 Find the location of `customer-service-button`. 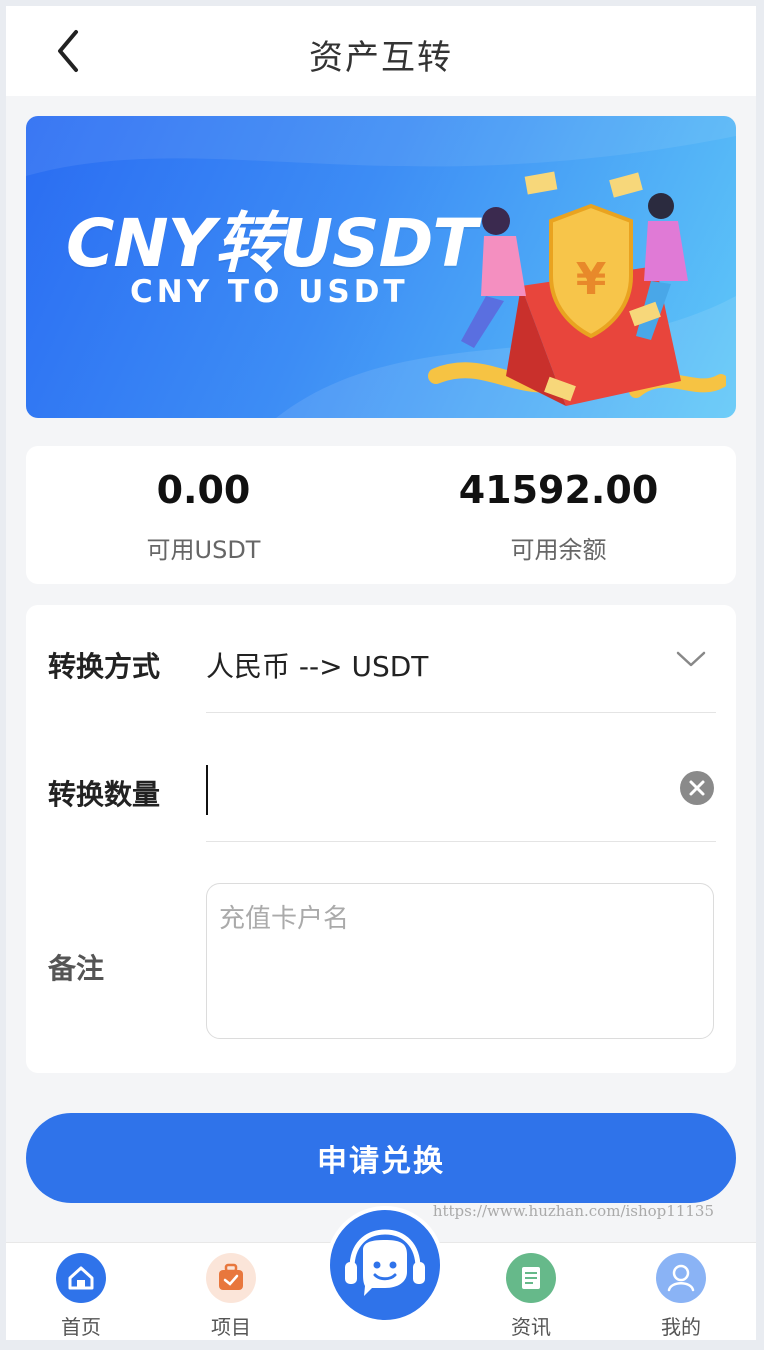

customer-service-button is located at coordinates (385, 1265).